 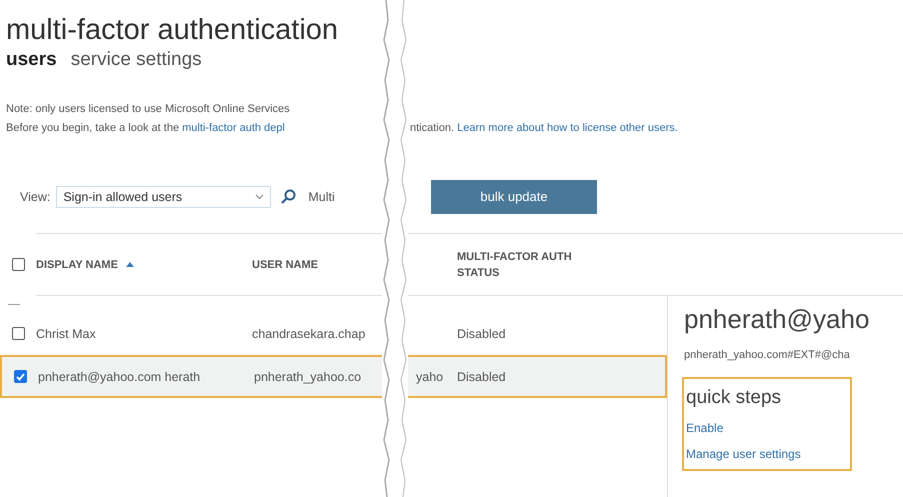 I want to click on link: multi-factor auth depl, so click(x=233, y=128).